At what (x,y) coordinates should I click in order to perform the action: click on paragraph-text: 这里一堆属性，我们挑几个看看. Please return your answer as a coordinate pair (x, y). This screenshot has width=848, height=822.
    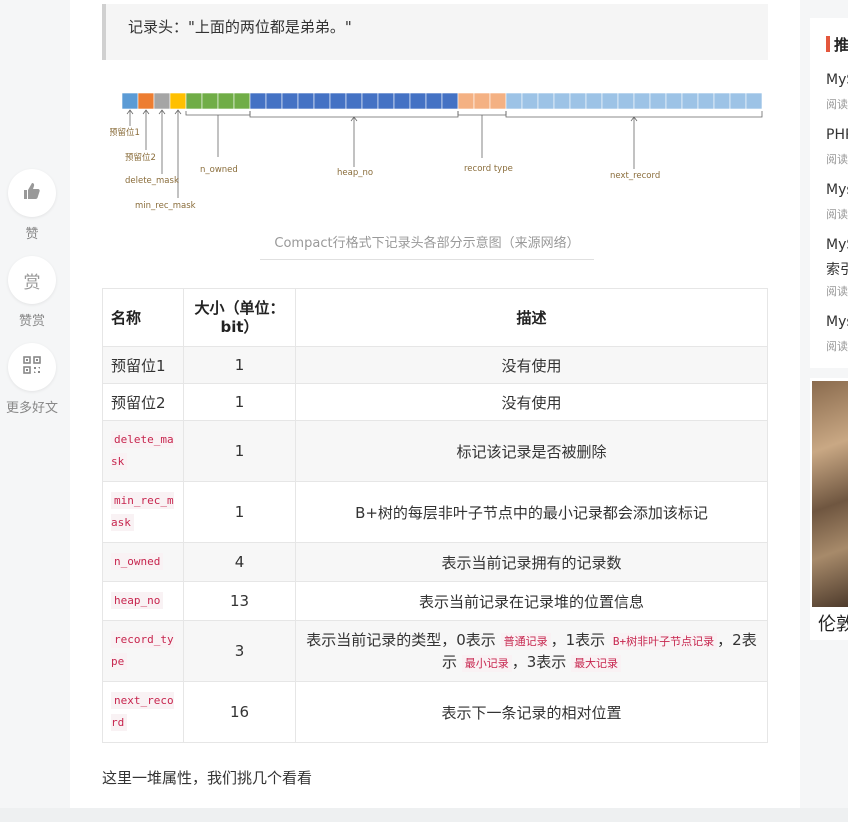
    Looking at the image, I should click on (207, 778).